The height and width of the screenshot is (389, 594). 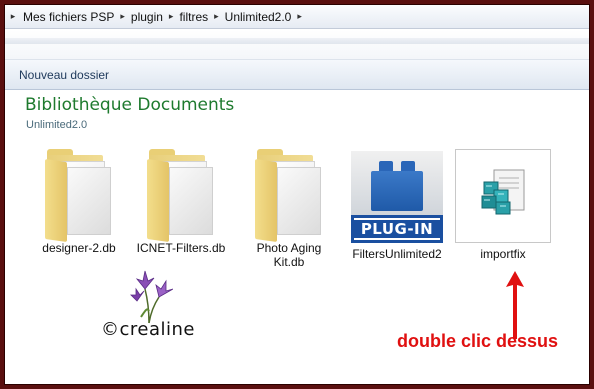 What do you see at coordinates (503, 196) in the screenshot?
I see `registry-file-icon` at bounding box center [503, 196].